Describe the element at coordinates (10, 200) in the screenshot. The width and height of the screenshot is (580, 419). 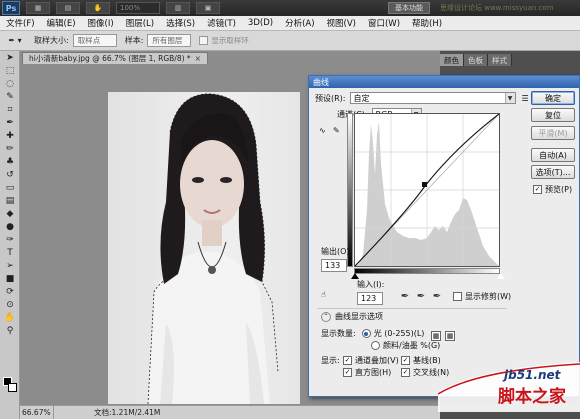
I see `gradient-tool-icon: ▤` at that location.